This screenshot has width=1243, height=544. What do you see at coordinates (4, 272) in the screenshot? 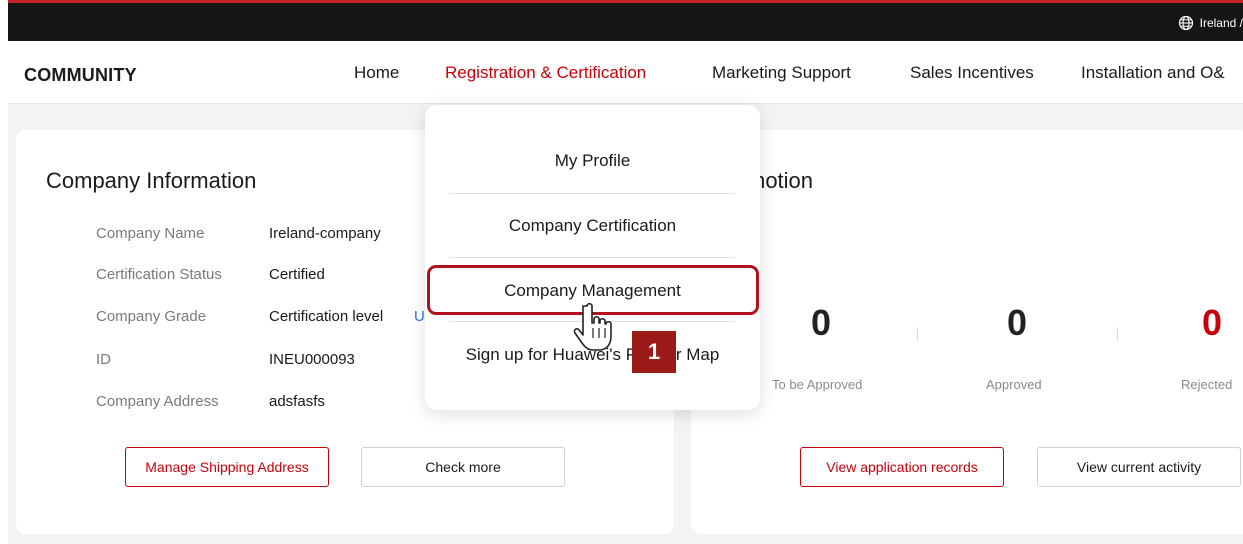
I see `left-frame-edge` at bounding box center [4, 272].